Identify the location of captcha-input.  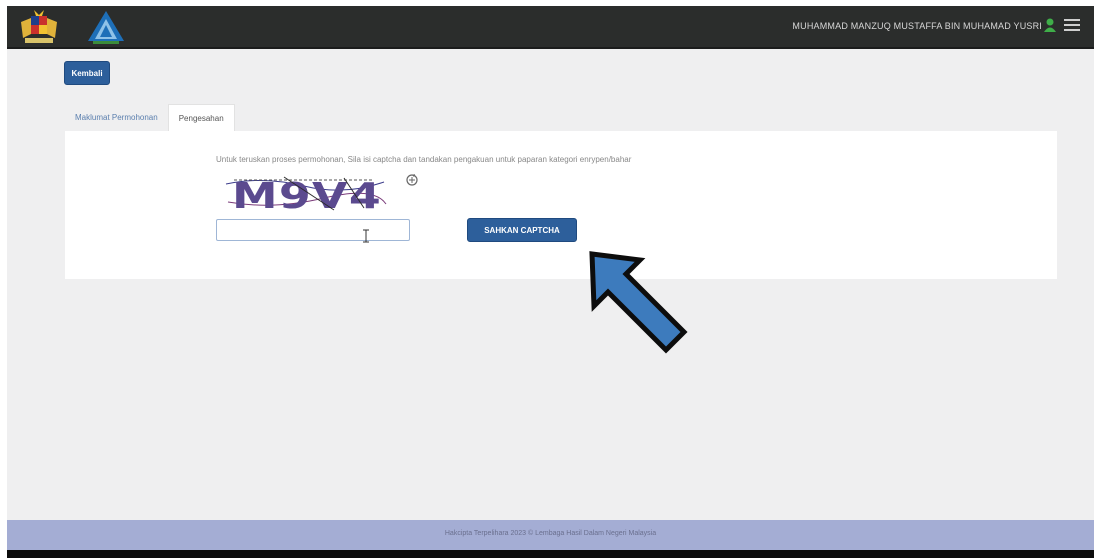
(313, 230).